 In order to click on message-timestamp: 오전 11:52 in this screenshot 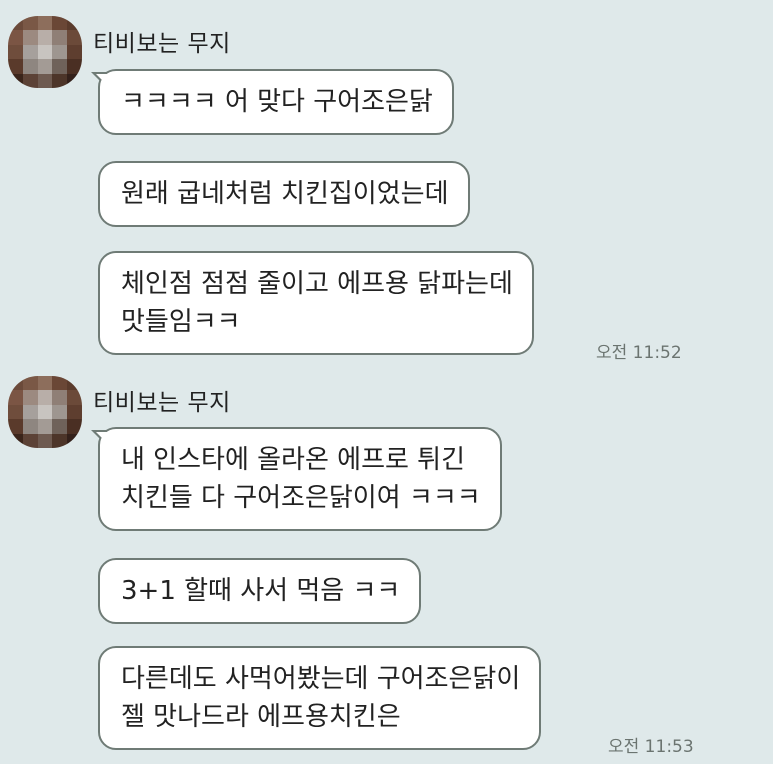, I will do `click(639, 353)`.